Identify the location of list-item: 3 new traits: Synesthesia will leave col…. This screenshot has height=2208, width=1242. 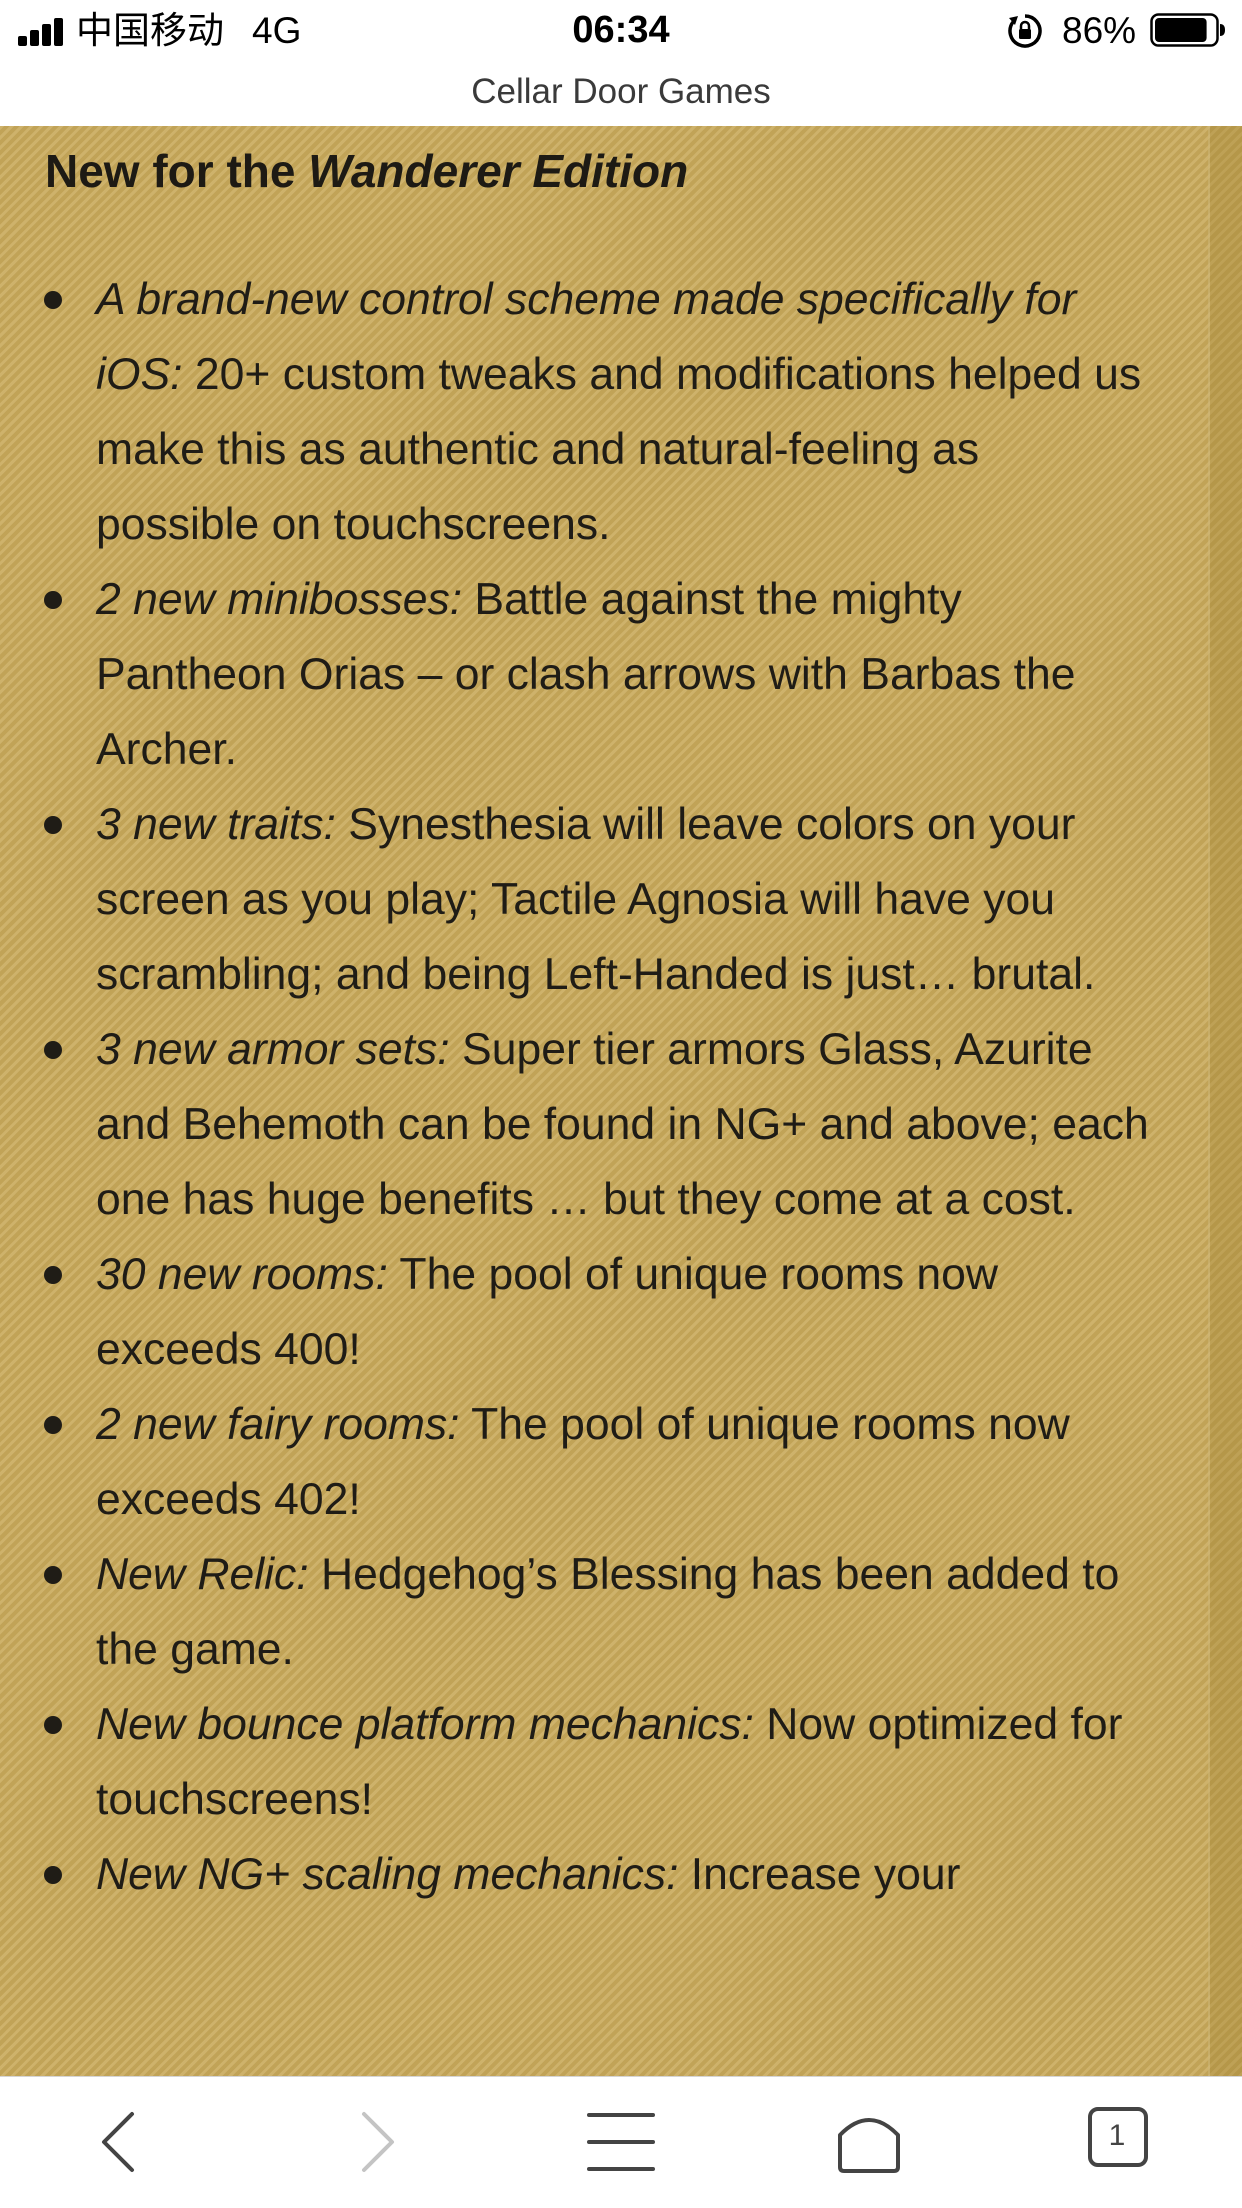
(580, 899).